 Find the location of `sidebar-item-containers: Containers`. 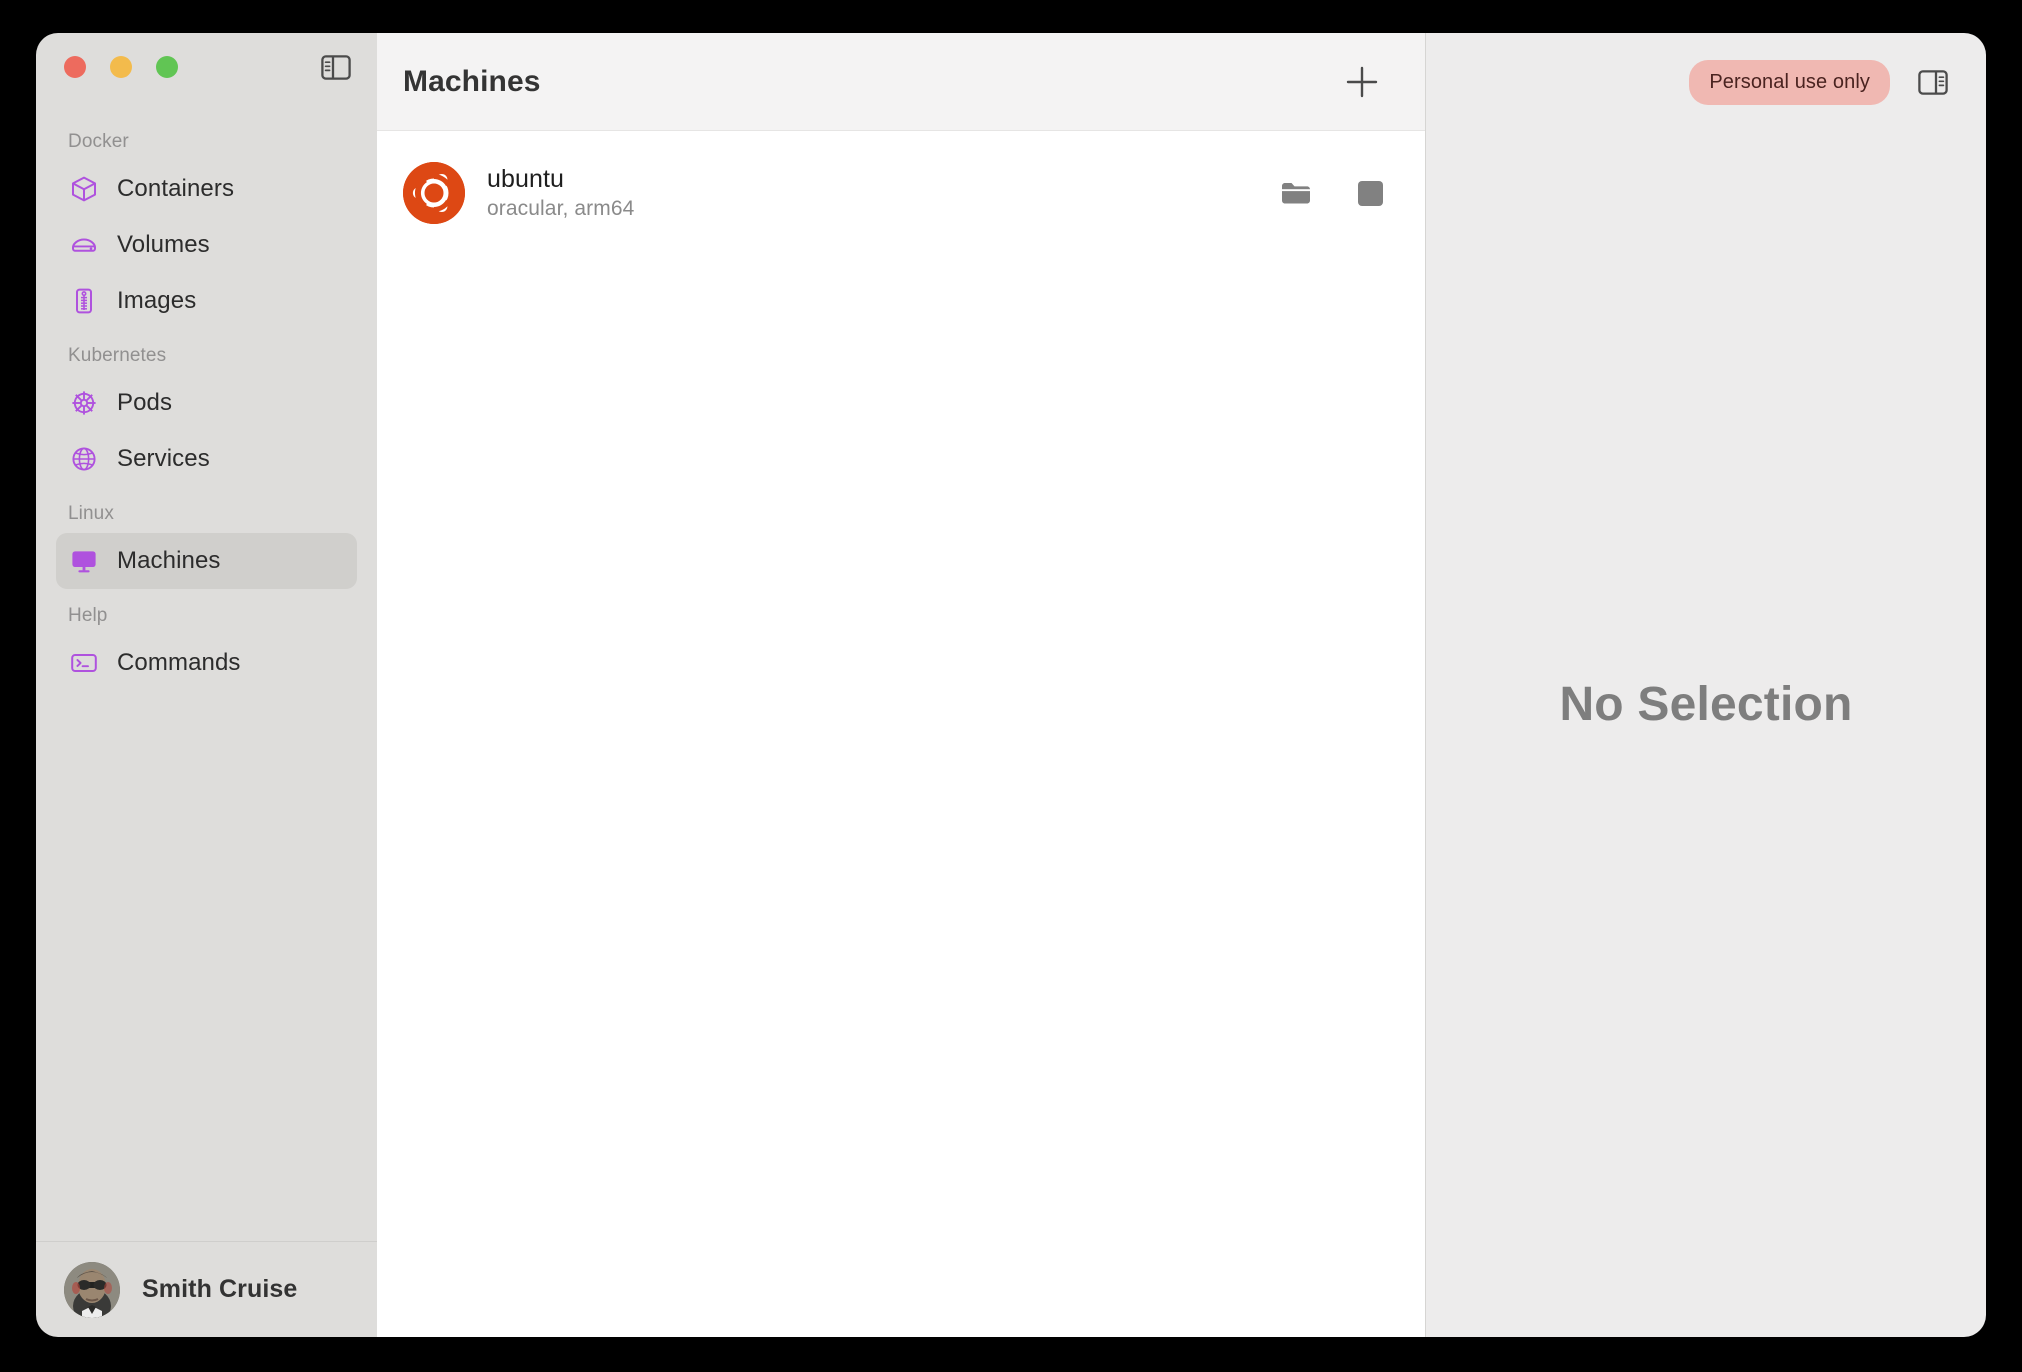

sidebar-item-containers: Containers is located at coordinates (206, 189).